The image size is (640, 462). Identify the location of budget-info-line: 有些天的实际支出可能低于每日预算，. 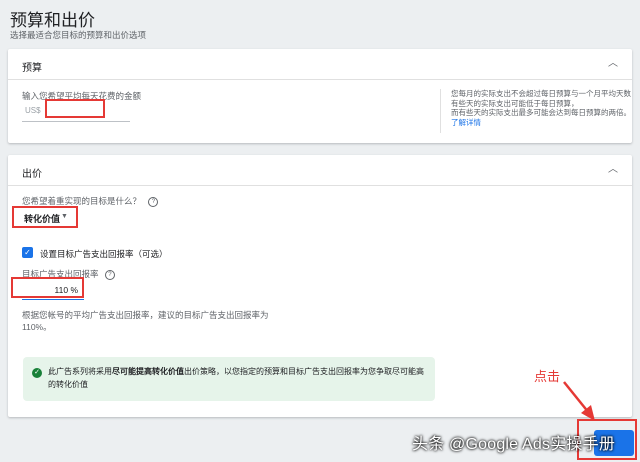
(515, 103).